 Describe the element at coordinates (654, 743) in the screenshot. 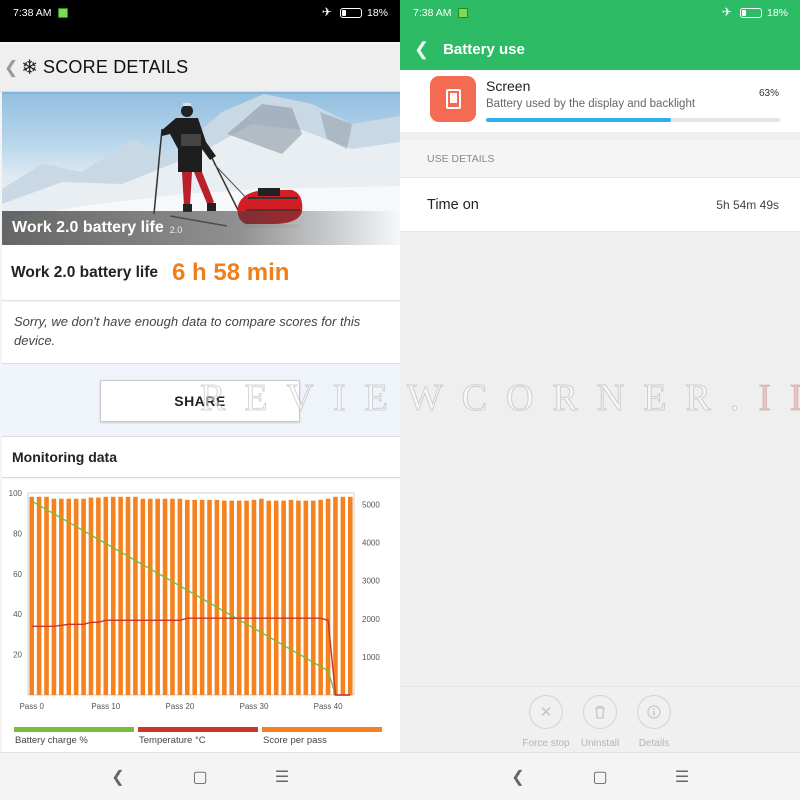

I see `details-label: Details` at that location.